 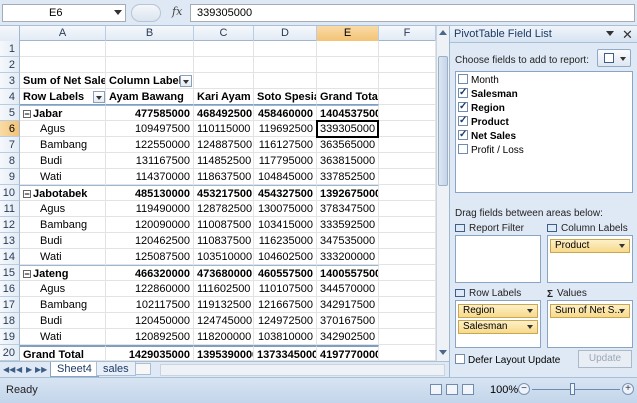 I want to click on row-header-5: 5, so click(x=10, y=113).